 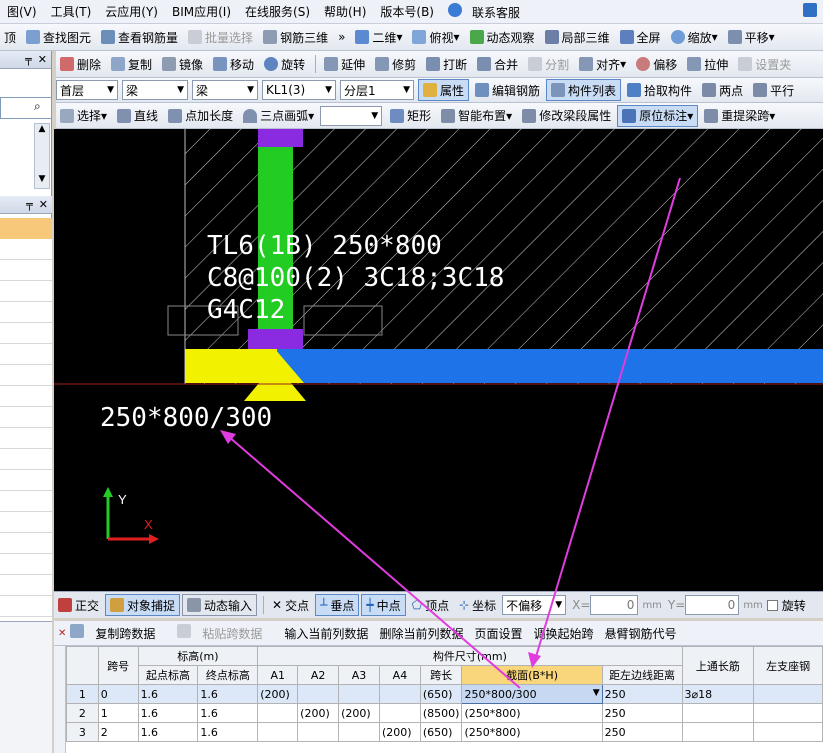 I want to click on copy-button: 复制, so click(x=131, y=64).